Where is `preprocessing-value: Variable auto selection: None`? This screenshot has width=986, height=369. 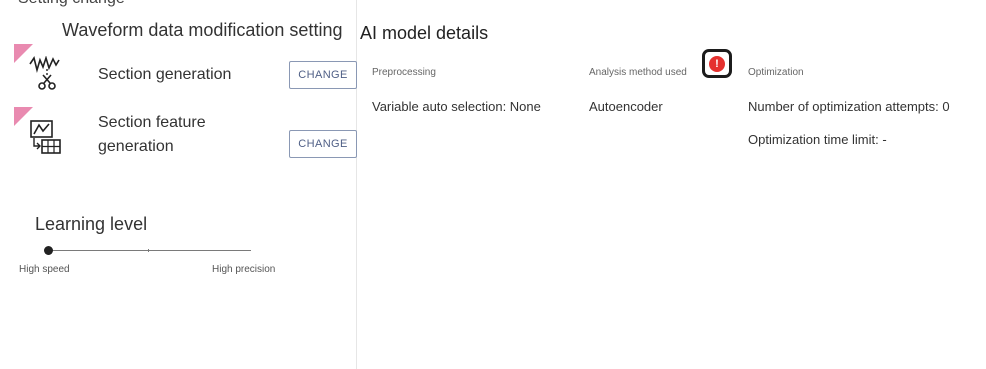 preprocessing-value: Variable auto selection: None is located at coordinates (456, 106).